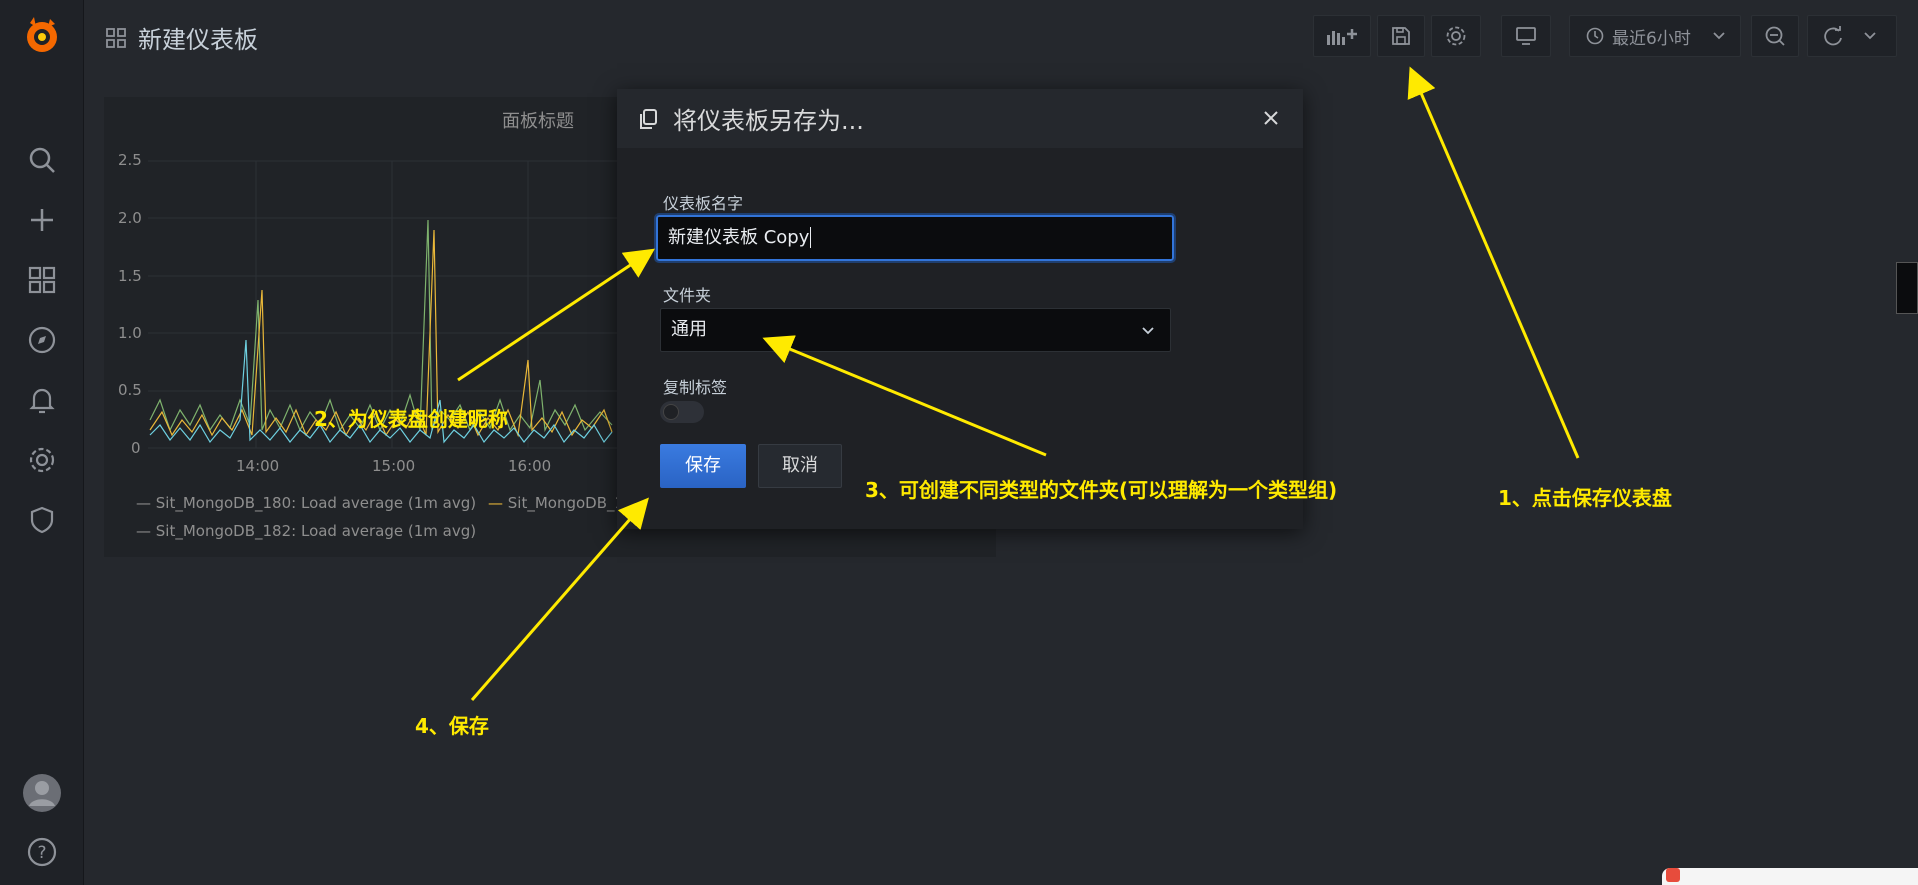  What do you see at coordinates (1673, 875) in the screenshot?
I see `ime-logo-icon` at bounding box center [1673, 875].